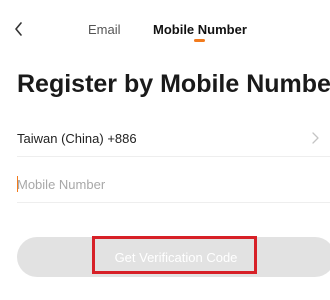 This screenshot has height=300, width=330. Describe the element at coordinates (200, 29) in the screenshot. I see `tab-mobile-number: Mobile Number` at that location.